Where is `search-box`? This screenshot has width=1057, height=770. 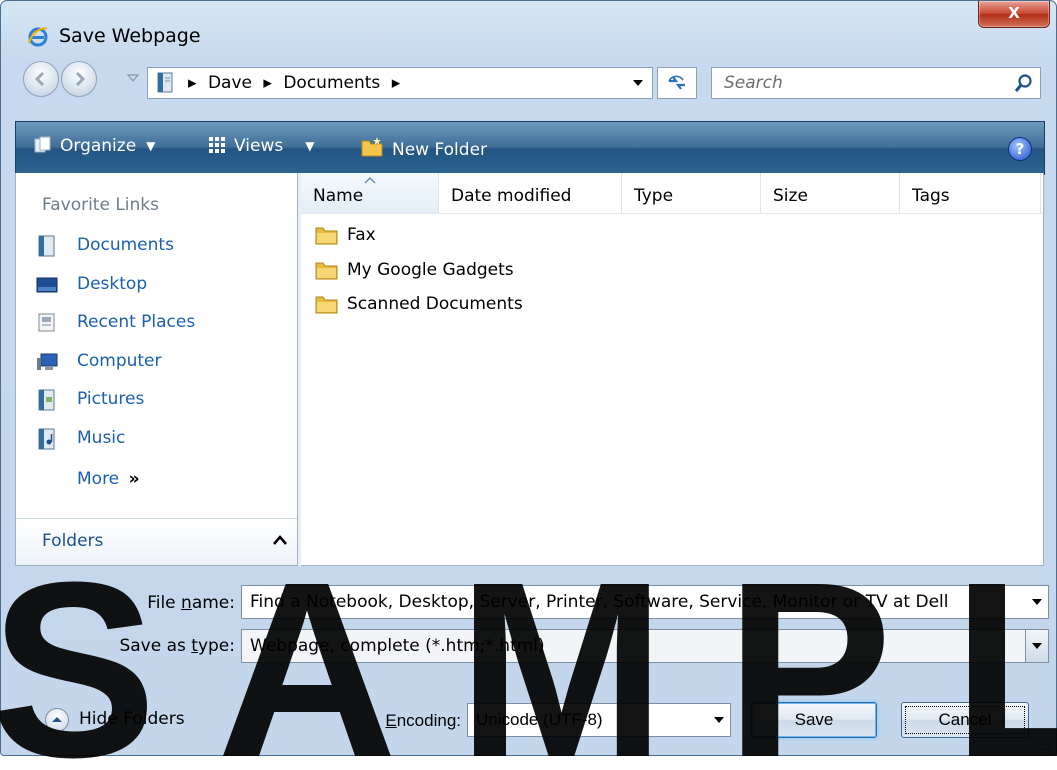 search-box is located at coordinates (876, 83).